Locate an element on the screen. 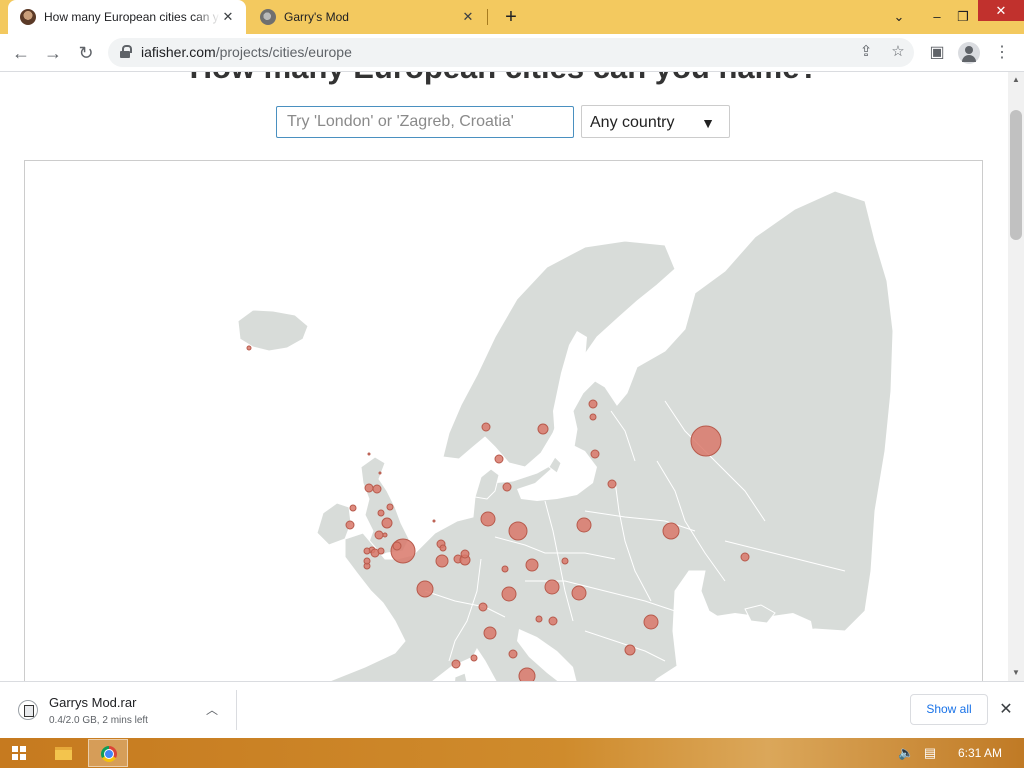 This screenshot has height=768, width=1024. reload-icon: ↻ is located at coordinates (86, 53).